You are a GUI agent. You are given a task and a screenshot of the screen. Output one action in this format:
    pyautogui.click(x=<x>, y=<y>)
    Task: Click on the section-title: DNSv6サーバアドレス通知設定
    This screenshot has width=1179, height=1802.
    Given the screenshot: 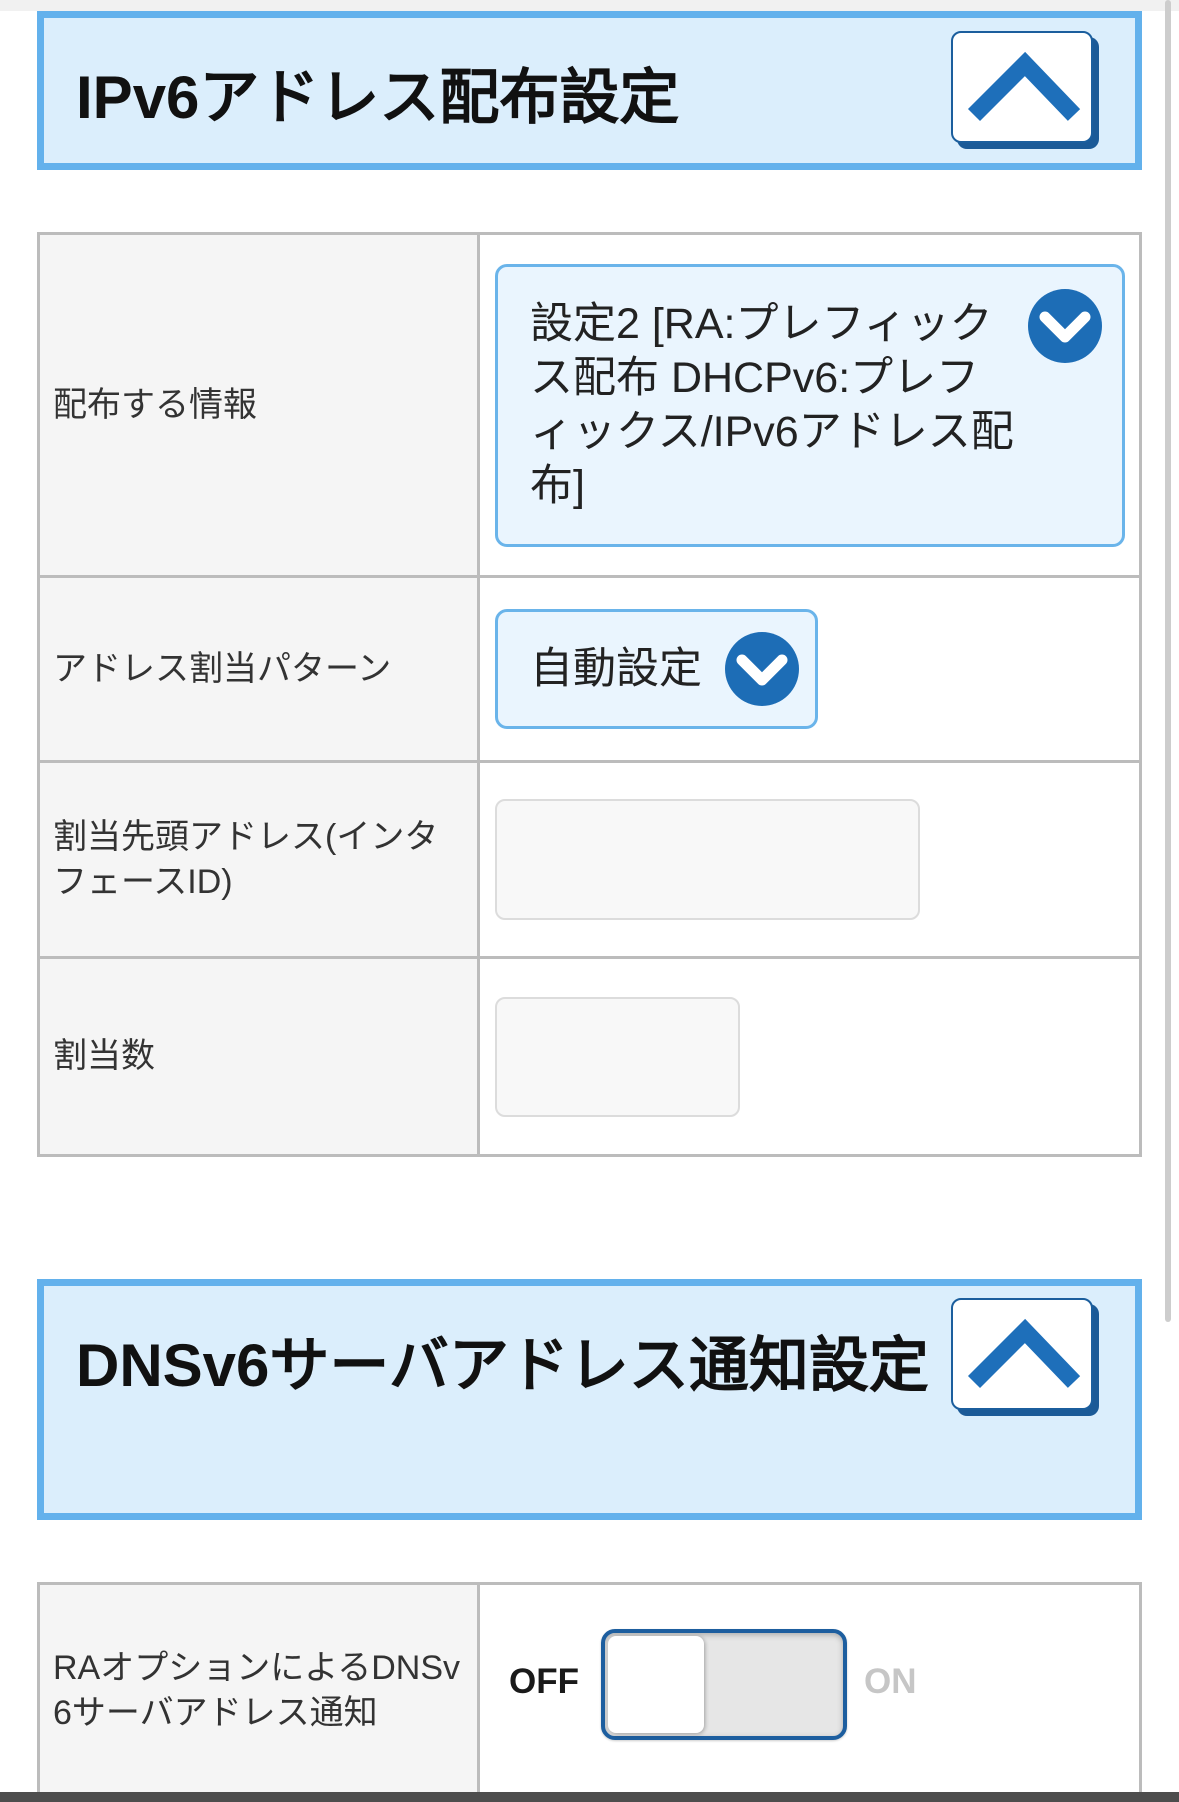 What is the action you would take?
    pyautogui.click(x=502, y=1365)
    